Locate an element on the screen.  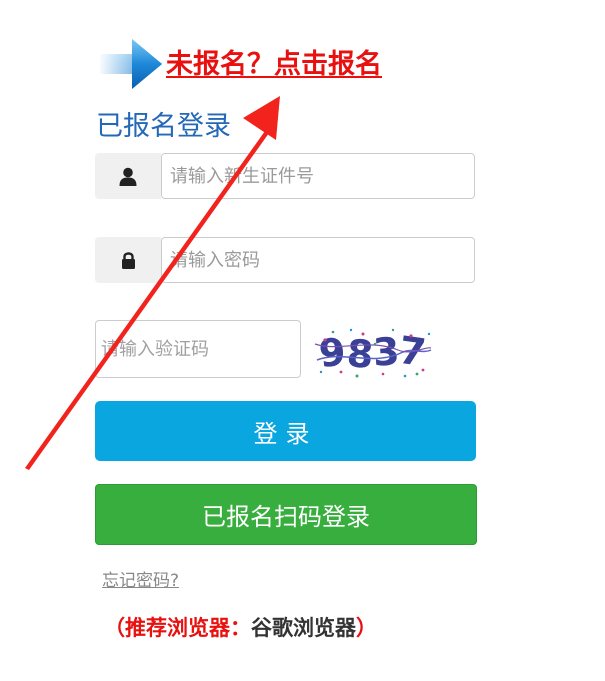
blue-arrow-icon is located at coordinates (131, 64).